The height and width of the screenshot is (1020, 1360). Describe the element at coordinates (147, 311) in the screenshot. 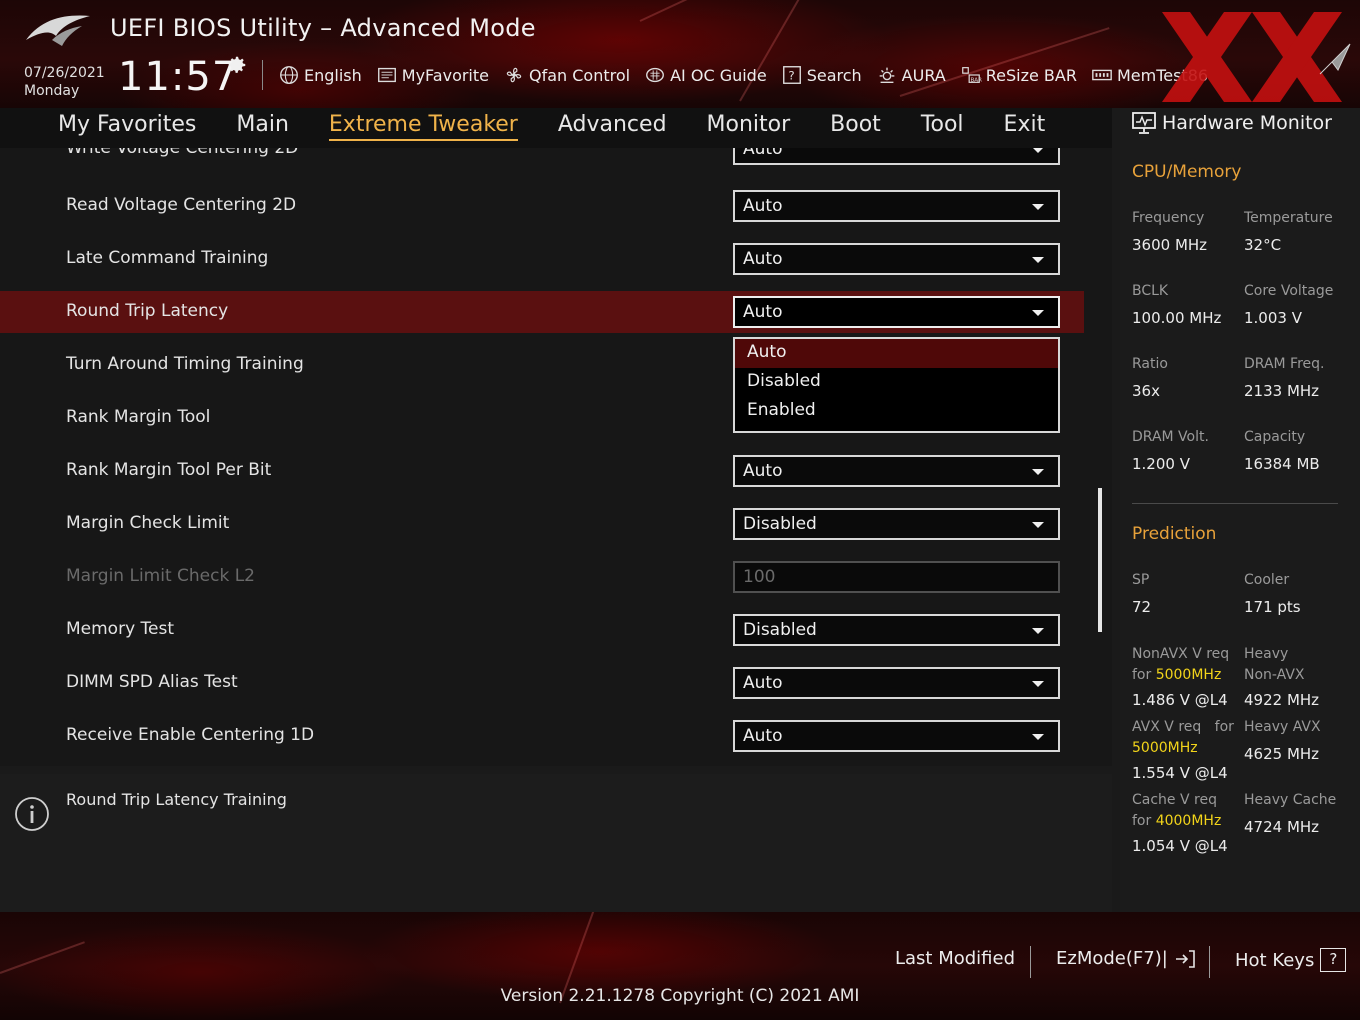

I see `setting-label: Round Trip Latency` at that location.